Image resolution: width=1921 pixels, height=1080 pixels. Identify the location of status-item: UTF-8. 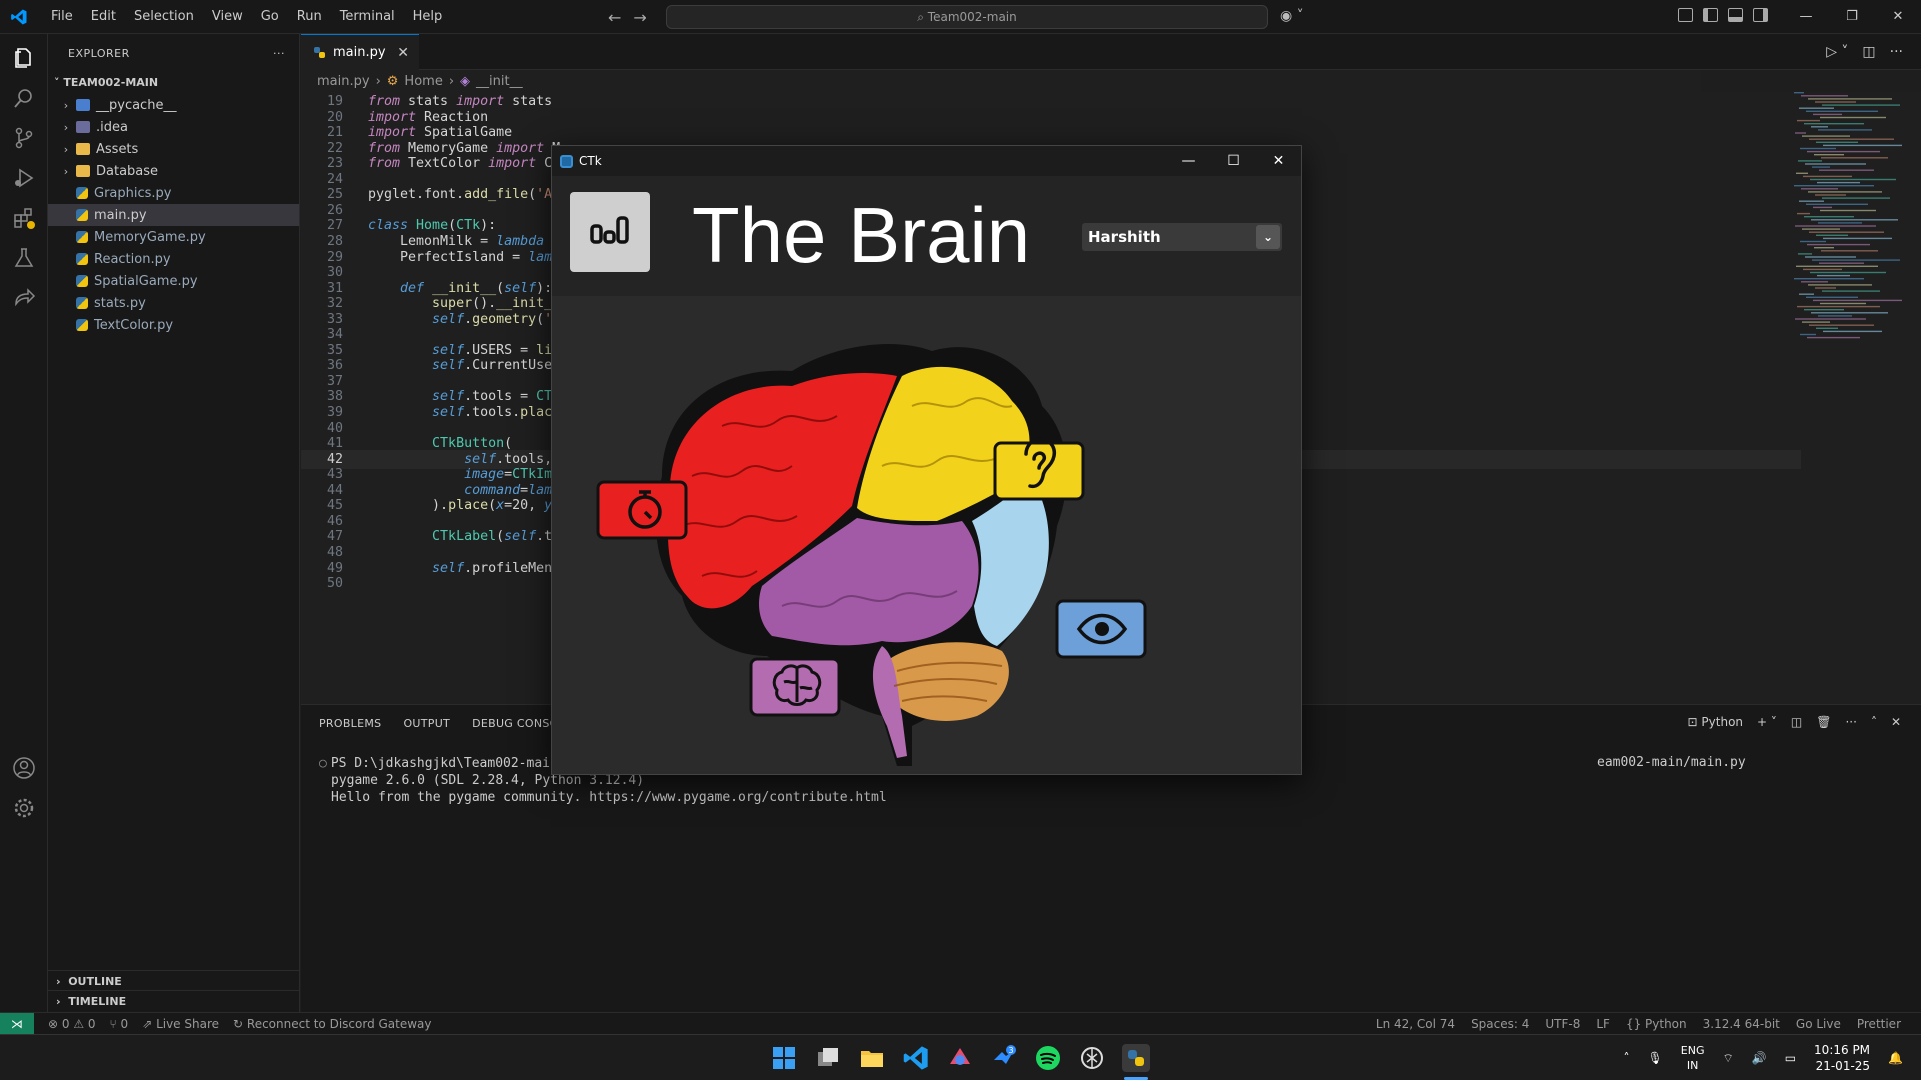
(1562, 1024).